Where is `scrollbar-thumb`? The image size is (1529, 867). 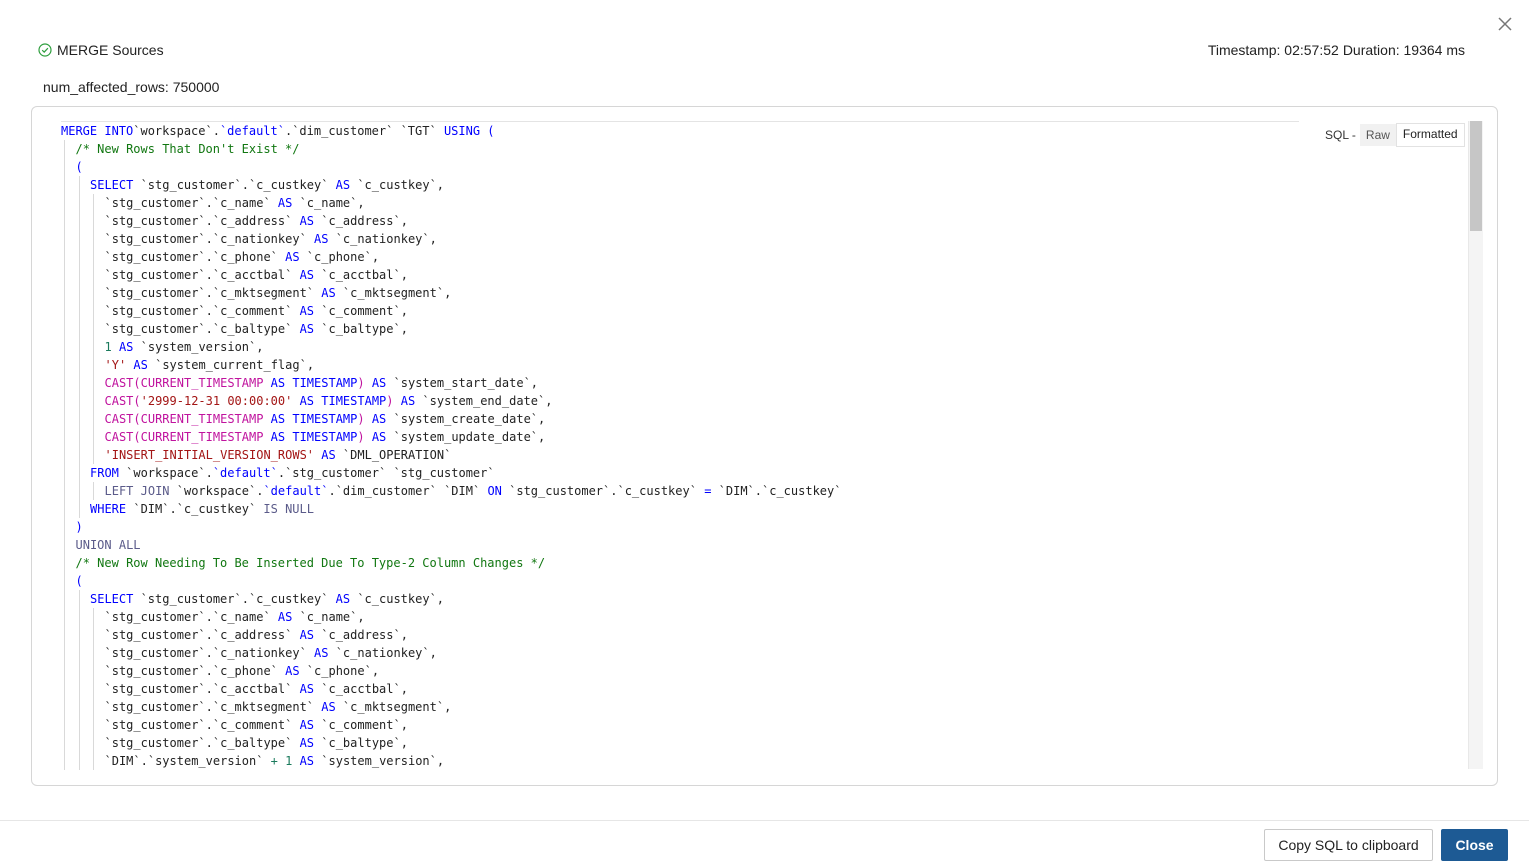
scrollbar-thumb is located at coordinates (1476, 176).